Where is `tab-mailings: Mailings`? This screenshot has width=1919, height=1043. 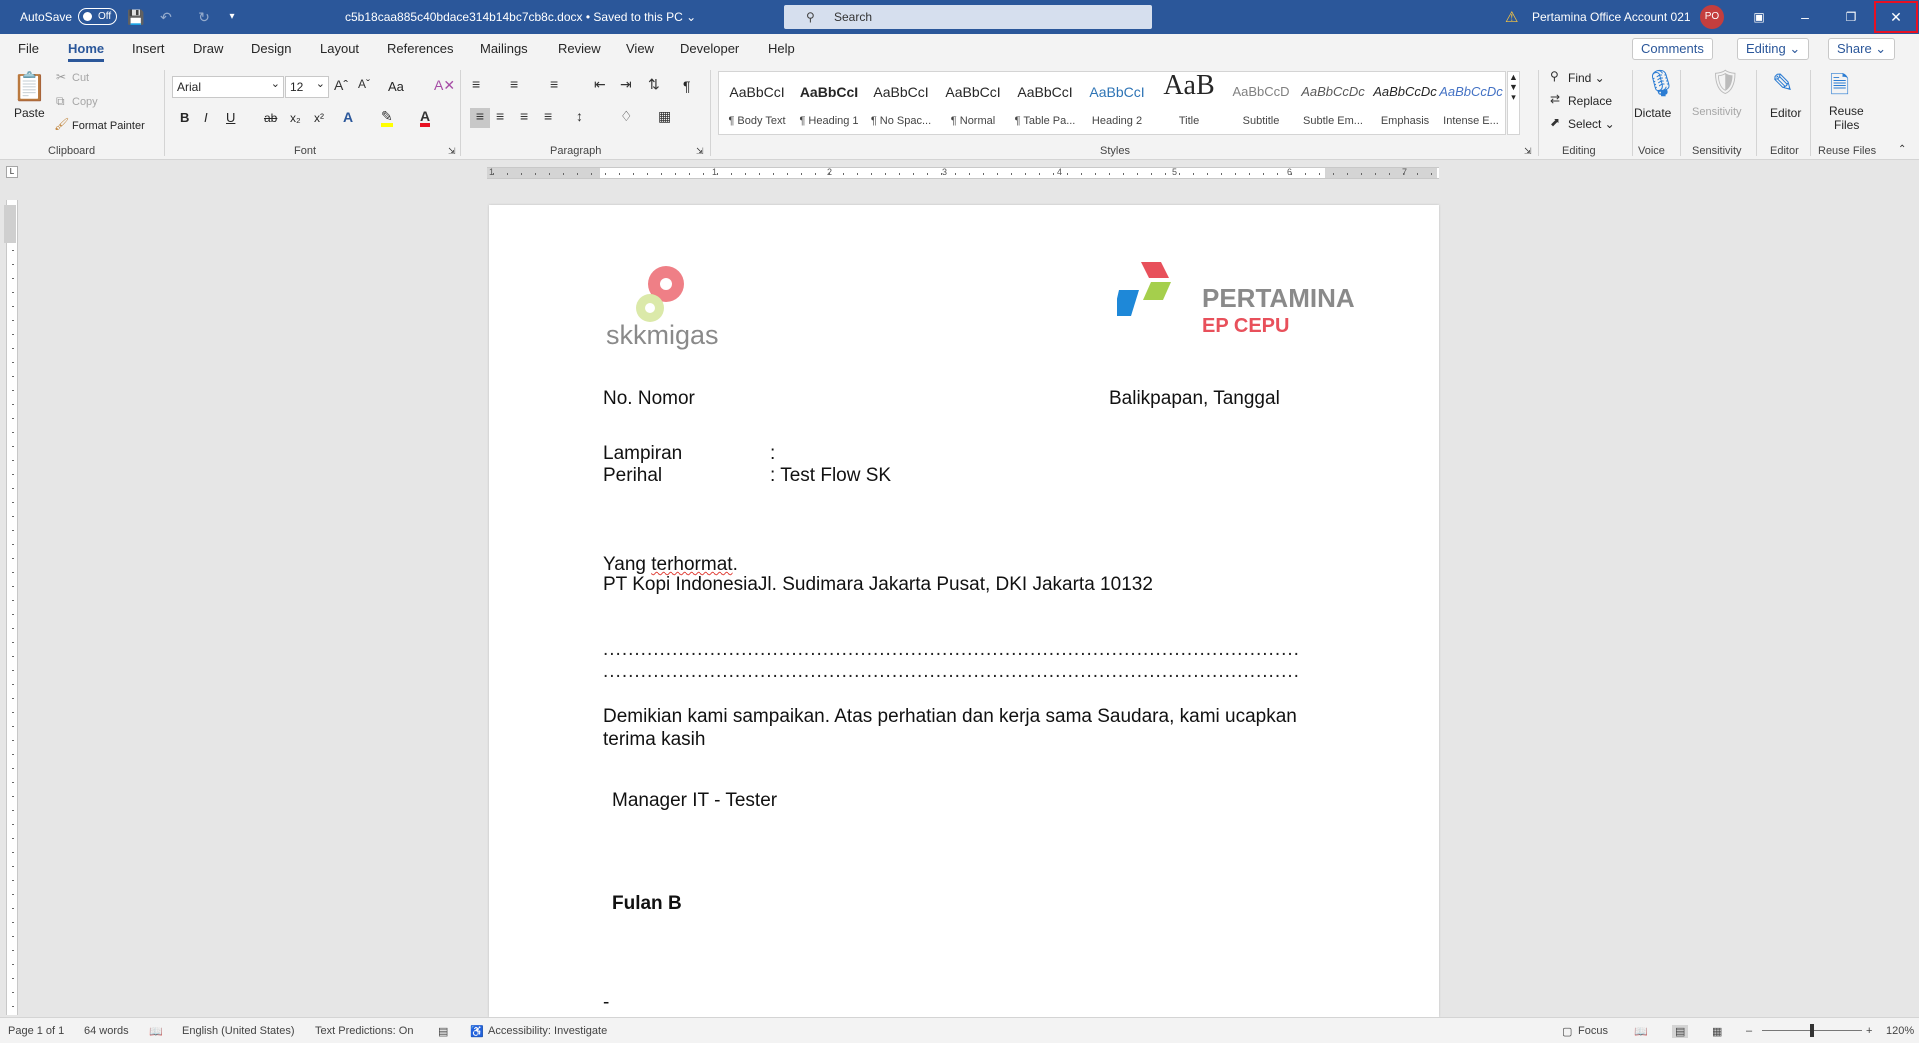
tab-mailings: Mailings is located at coordinates (504, 48).